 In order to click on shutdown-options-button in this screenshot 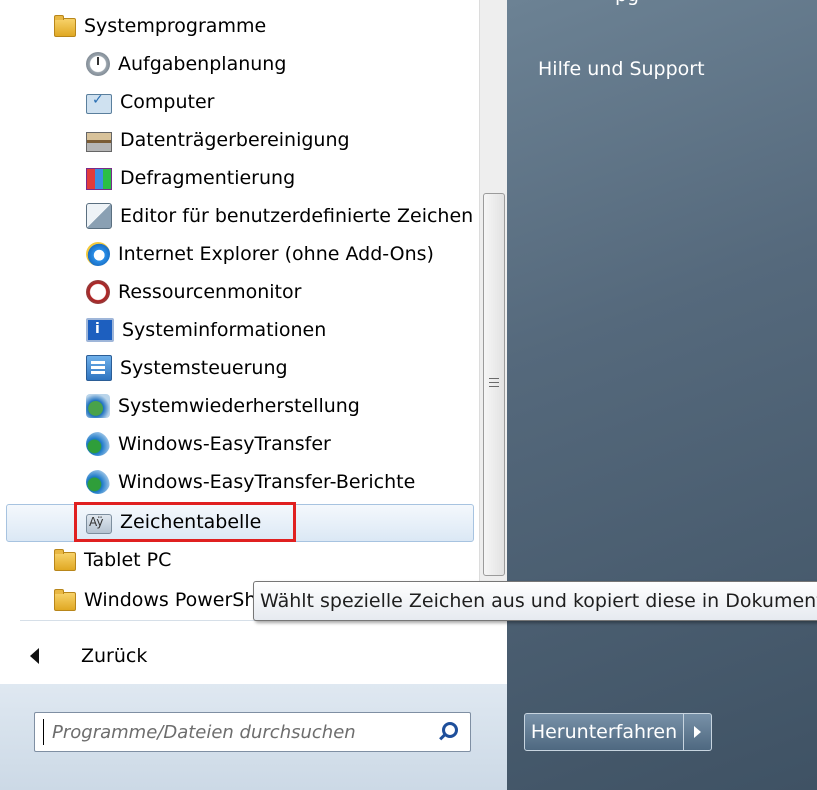, I will do `click(698, 732)`.